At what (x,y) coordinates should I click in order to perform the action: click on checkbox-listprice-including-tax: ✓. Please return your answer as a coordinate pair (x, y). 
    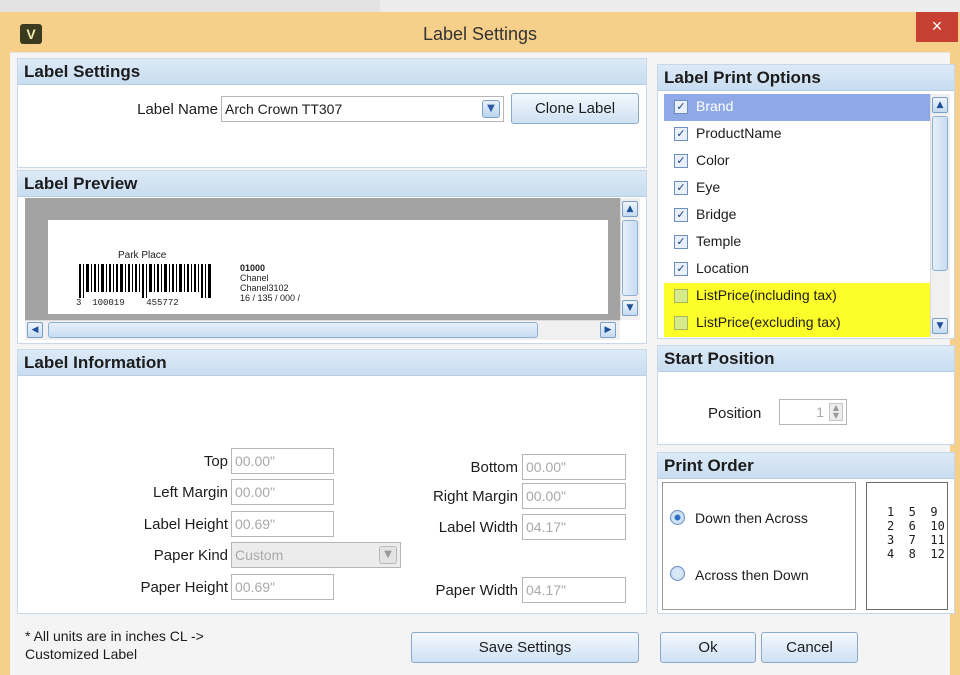
    Looking at the image, I should click on (681, 296).